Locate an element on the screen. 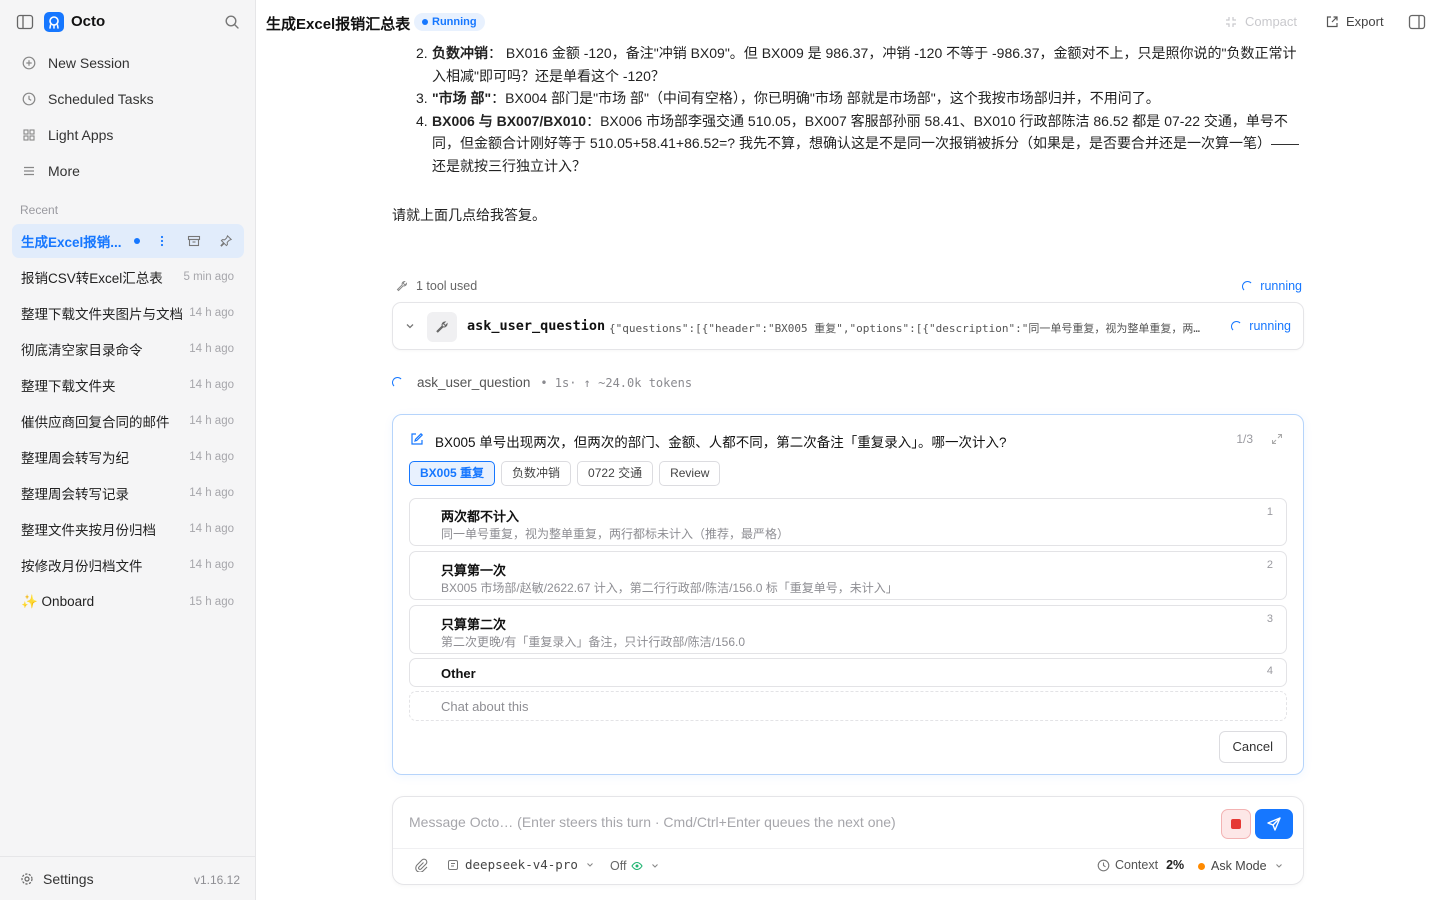  question-tab: Review is located at coordinates (690, 473).